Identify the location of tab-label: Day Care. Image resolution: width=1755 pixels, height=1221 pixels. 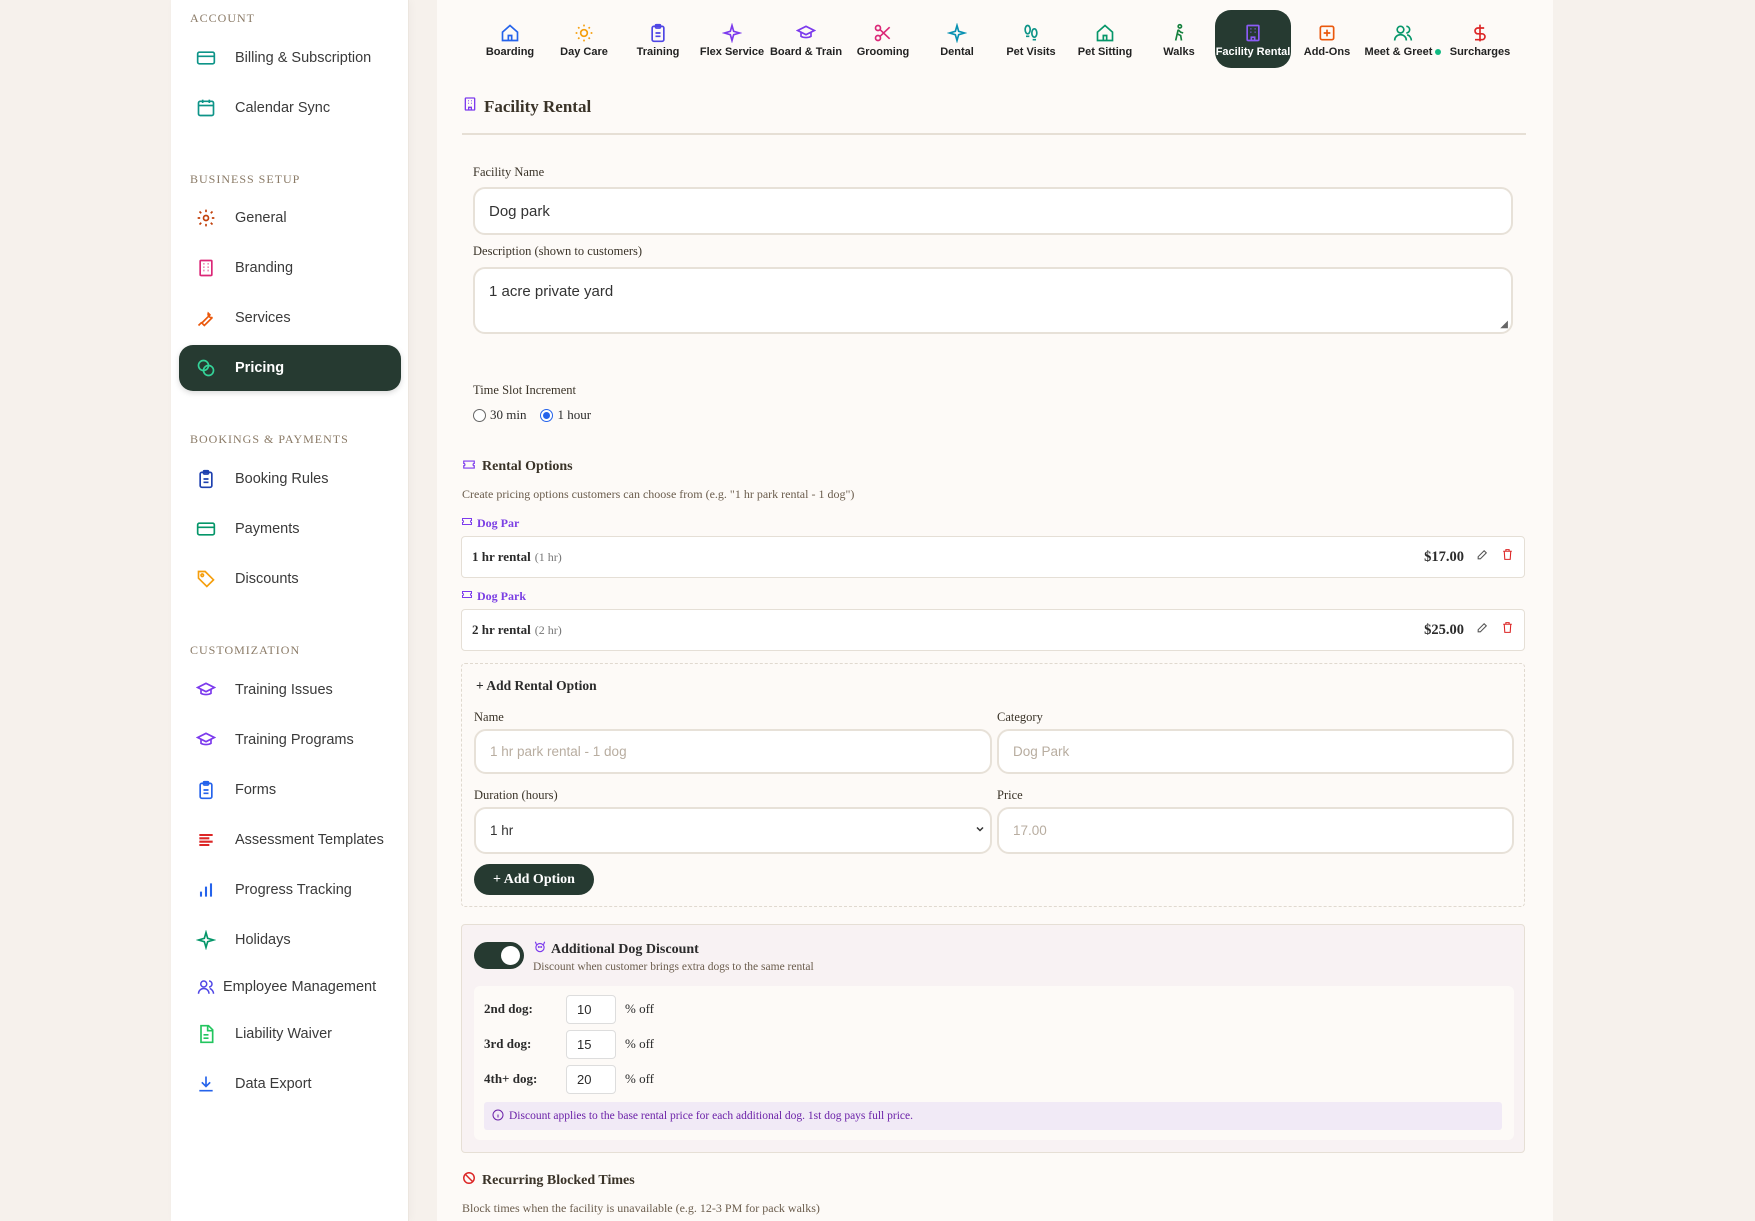
(584, 52).